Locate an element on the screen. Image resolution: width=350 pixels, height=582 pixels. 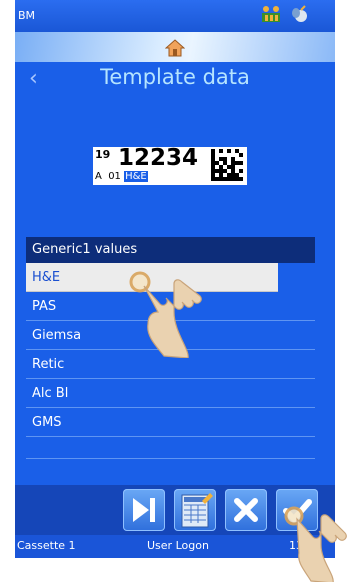
mouse-icon is located at coordinates (299, 13).